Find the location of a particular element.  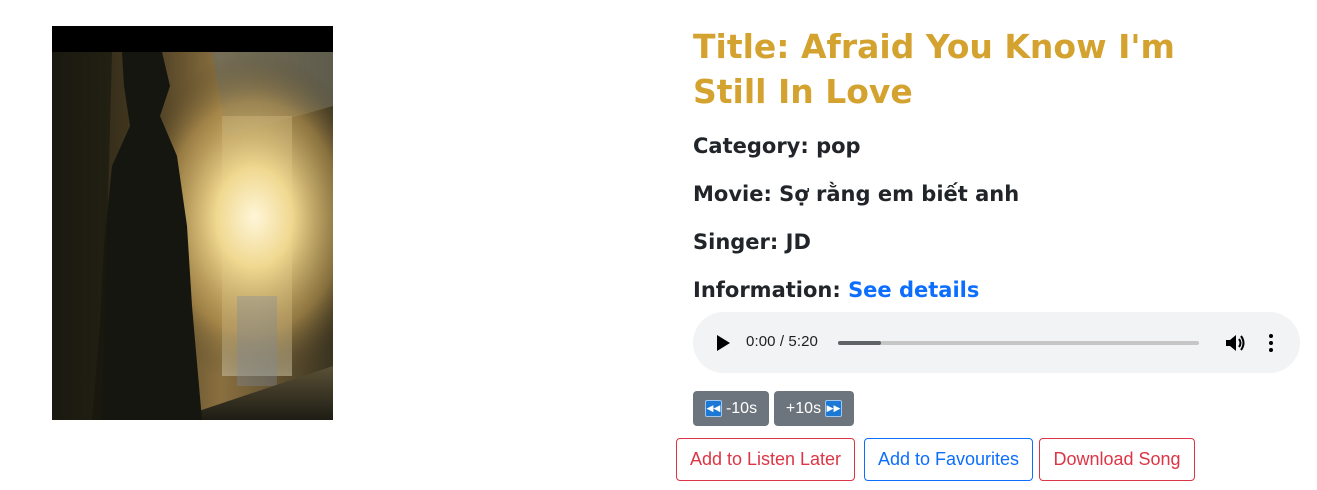

audio-player: 0:00 / 5:20 is located at coordinates (996, 342).